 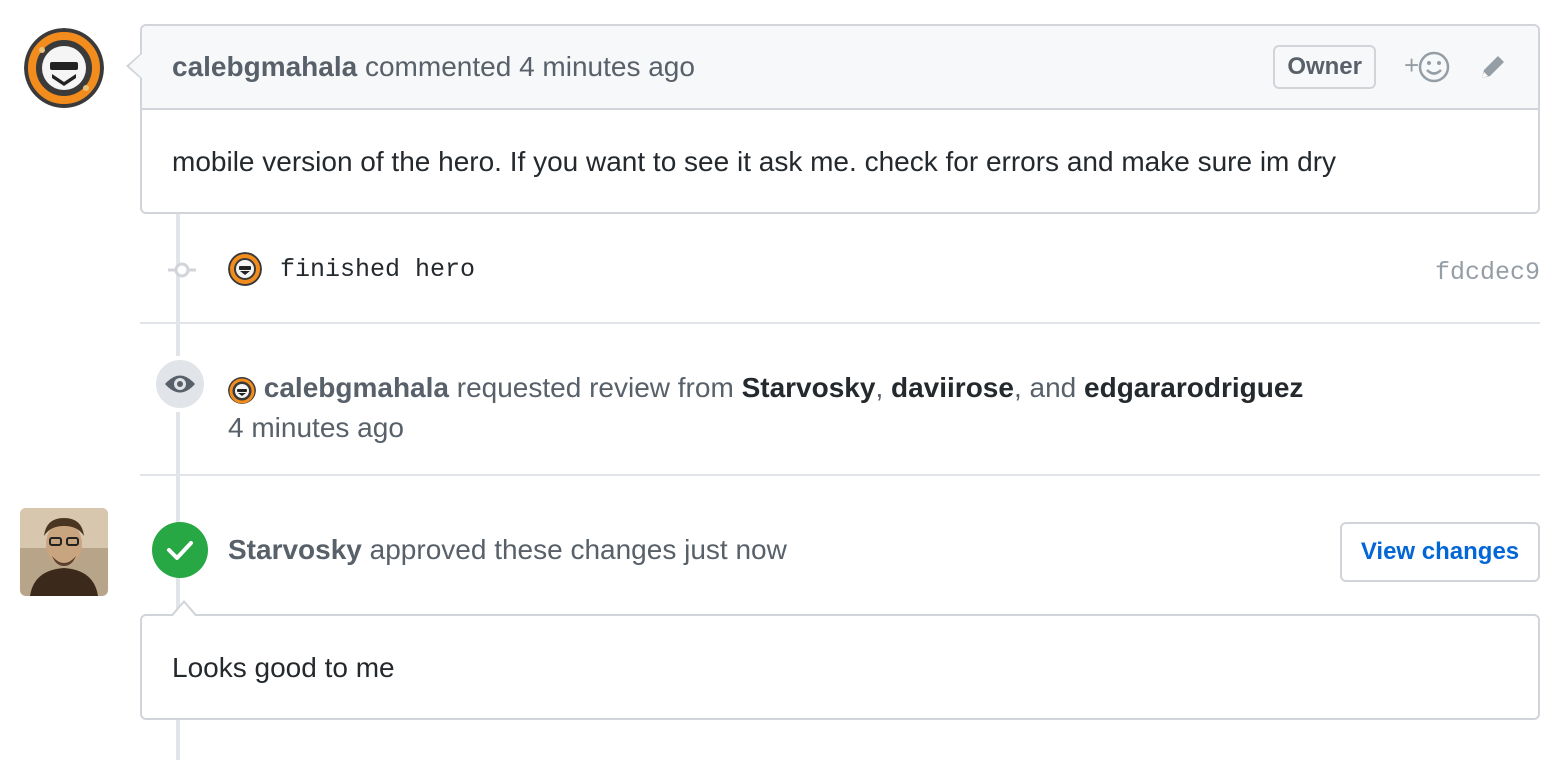 I want to click on view-changes-button: View changes, so click(x=1440, y=552).